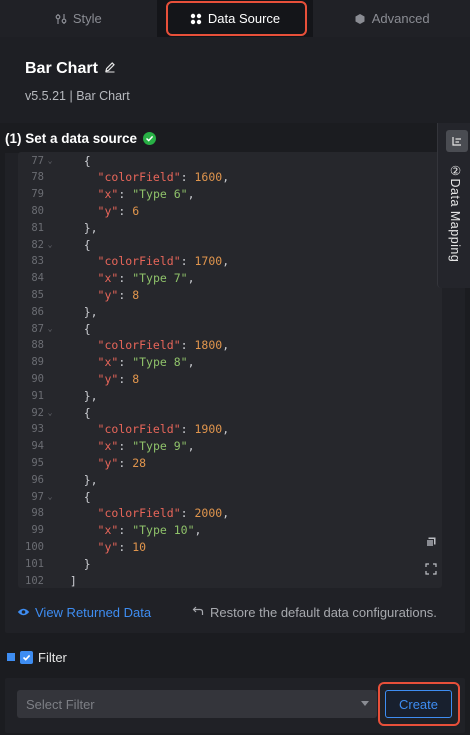 The width and height of the screenshot is (470, 735). Describe the element at coordinates (230, 328) in the screenshot. I see `code-line: 87 ⌄ {` at that location.